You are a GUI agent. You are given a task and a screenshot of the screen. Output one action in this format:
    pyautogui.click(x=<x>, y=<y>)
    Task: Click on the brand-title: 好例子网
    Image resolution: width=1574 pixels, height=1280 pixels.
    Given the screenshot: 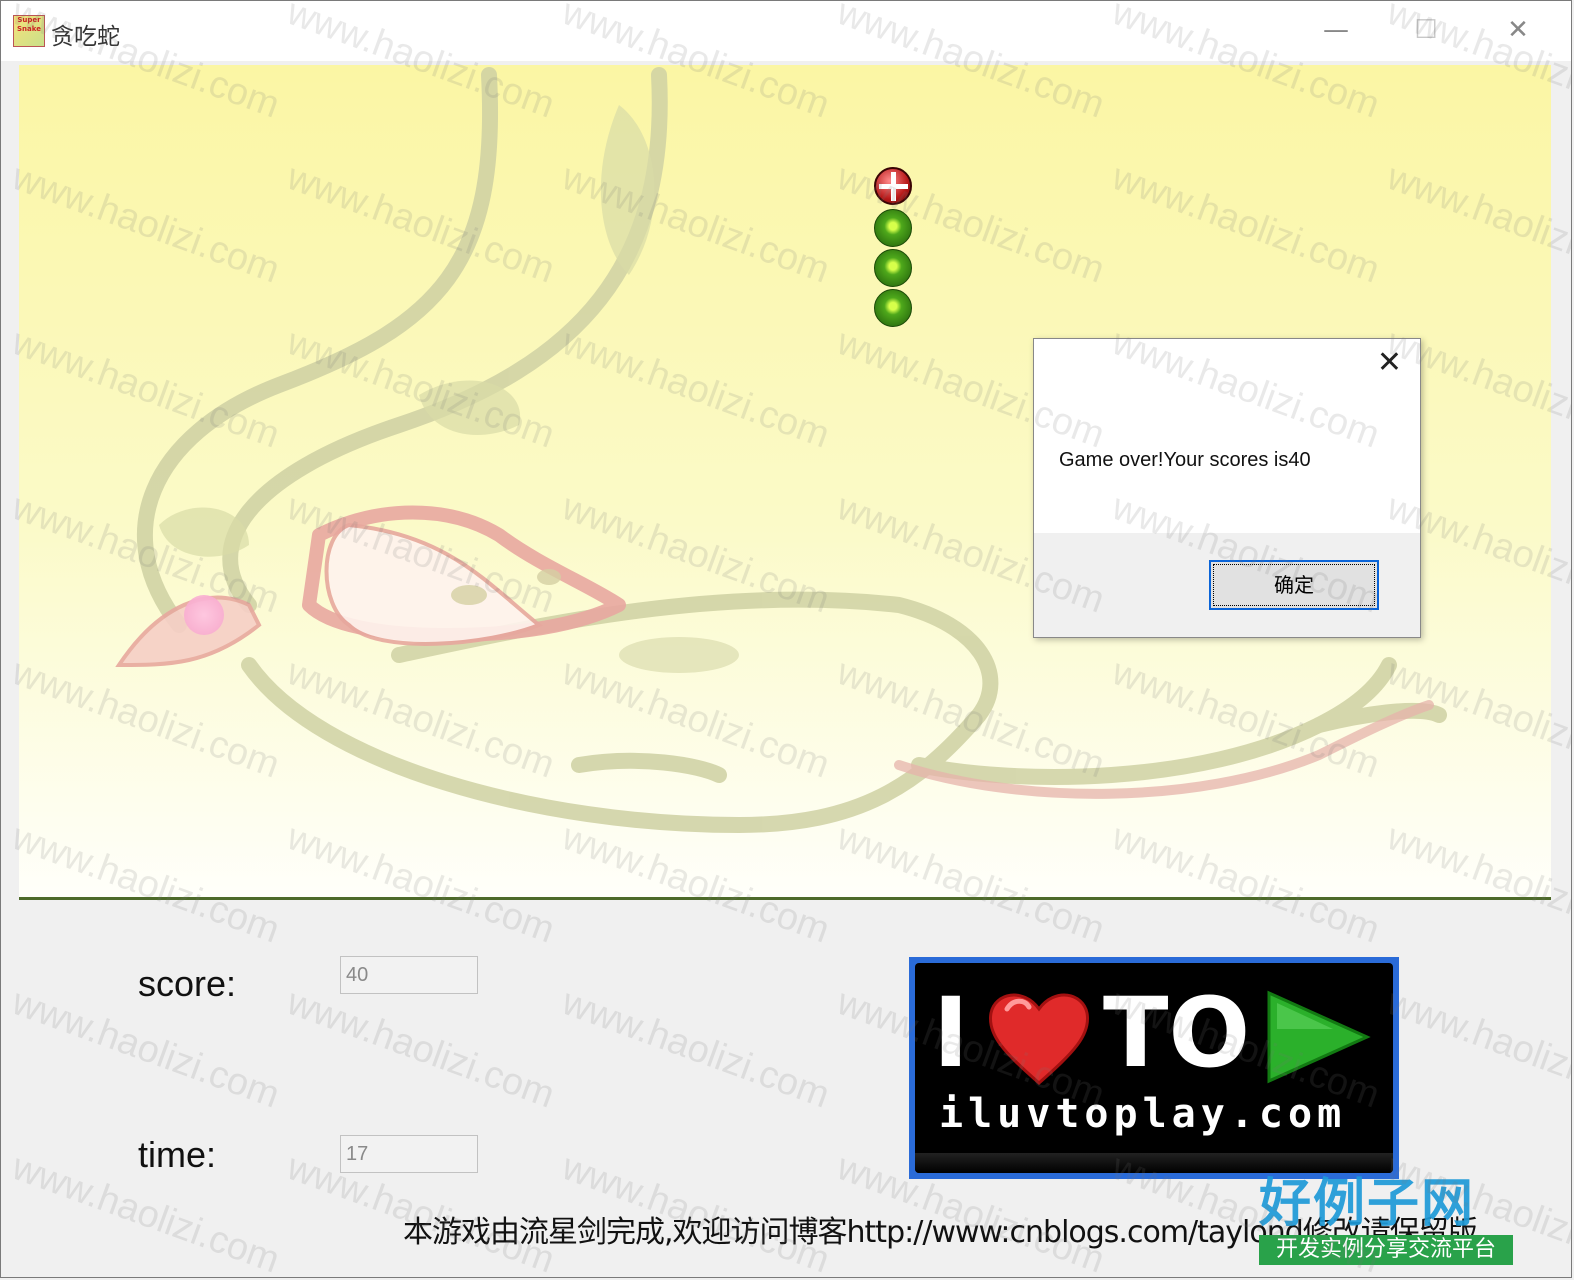 What is the action you would take?
    pyautogui.click(x=1367, y=1203)
    